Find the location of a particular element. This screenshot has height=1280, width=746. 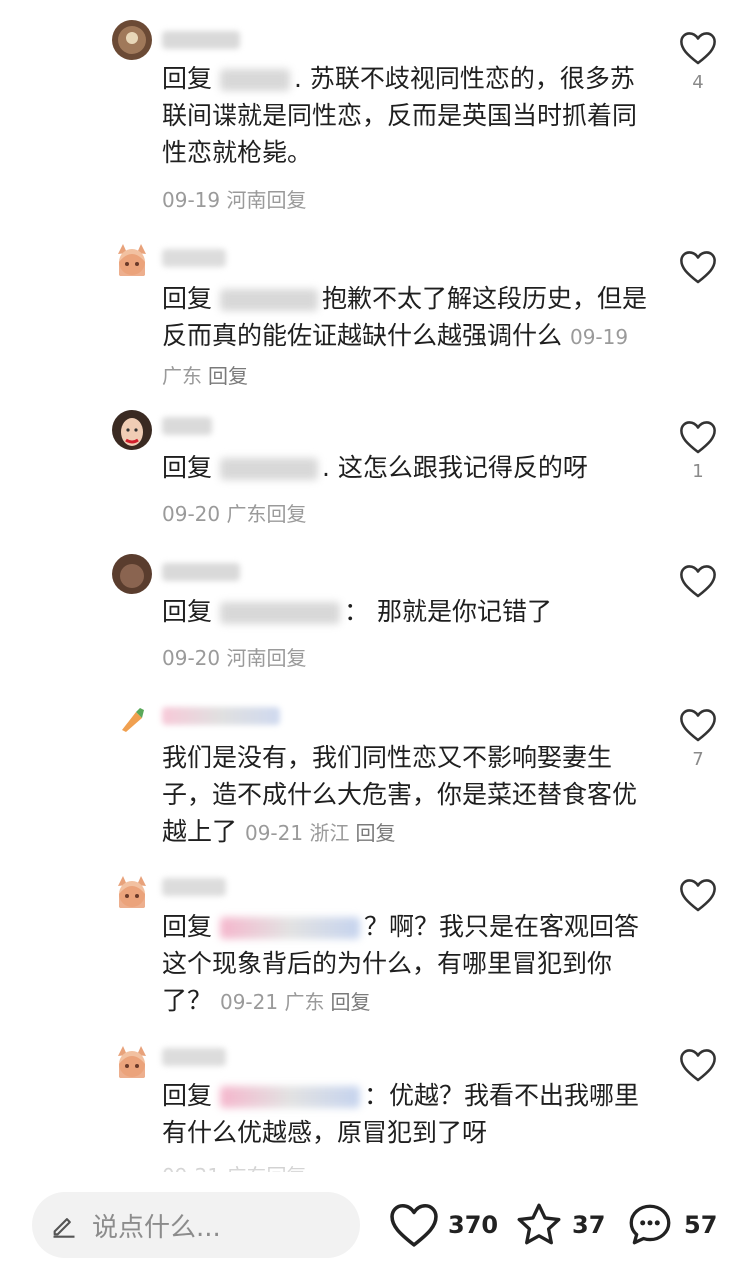

star-icon is located at coordinates (539, 1224).